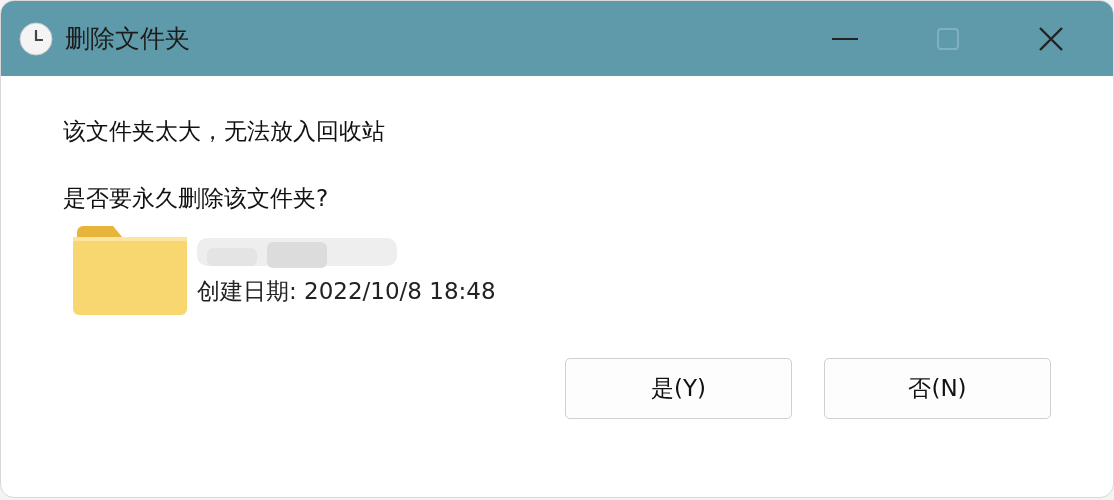 The image size is (1114, 500). Describe the element at coordinates (128, 39) in the screenshot. I see `window-title: 删除文件夹` at that location.